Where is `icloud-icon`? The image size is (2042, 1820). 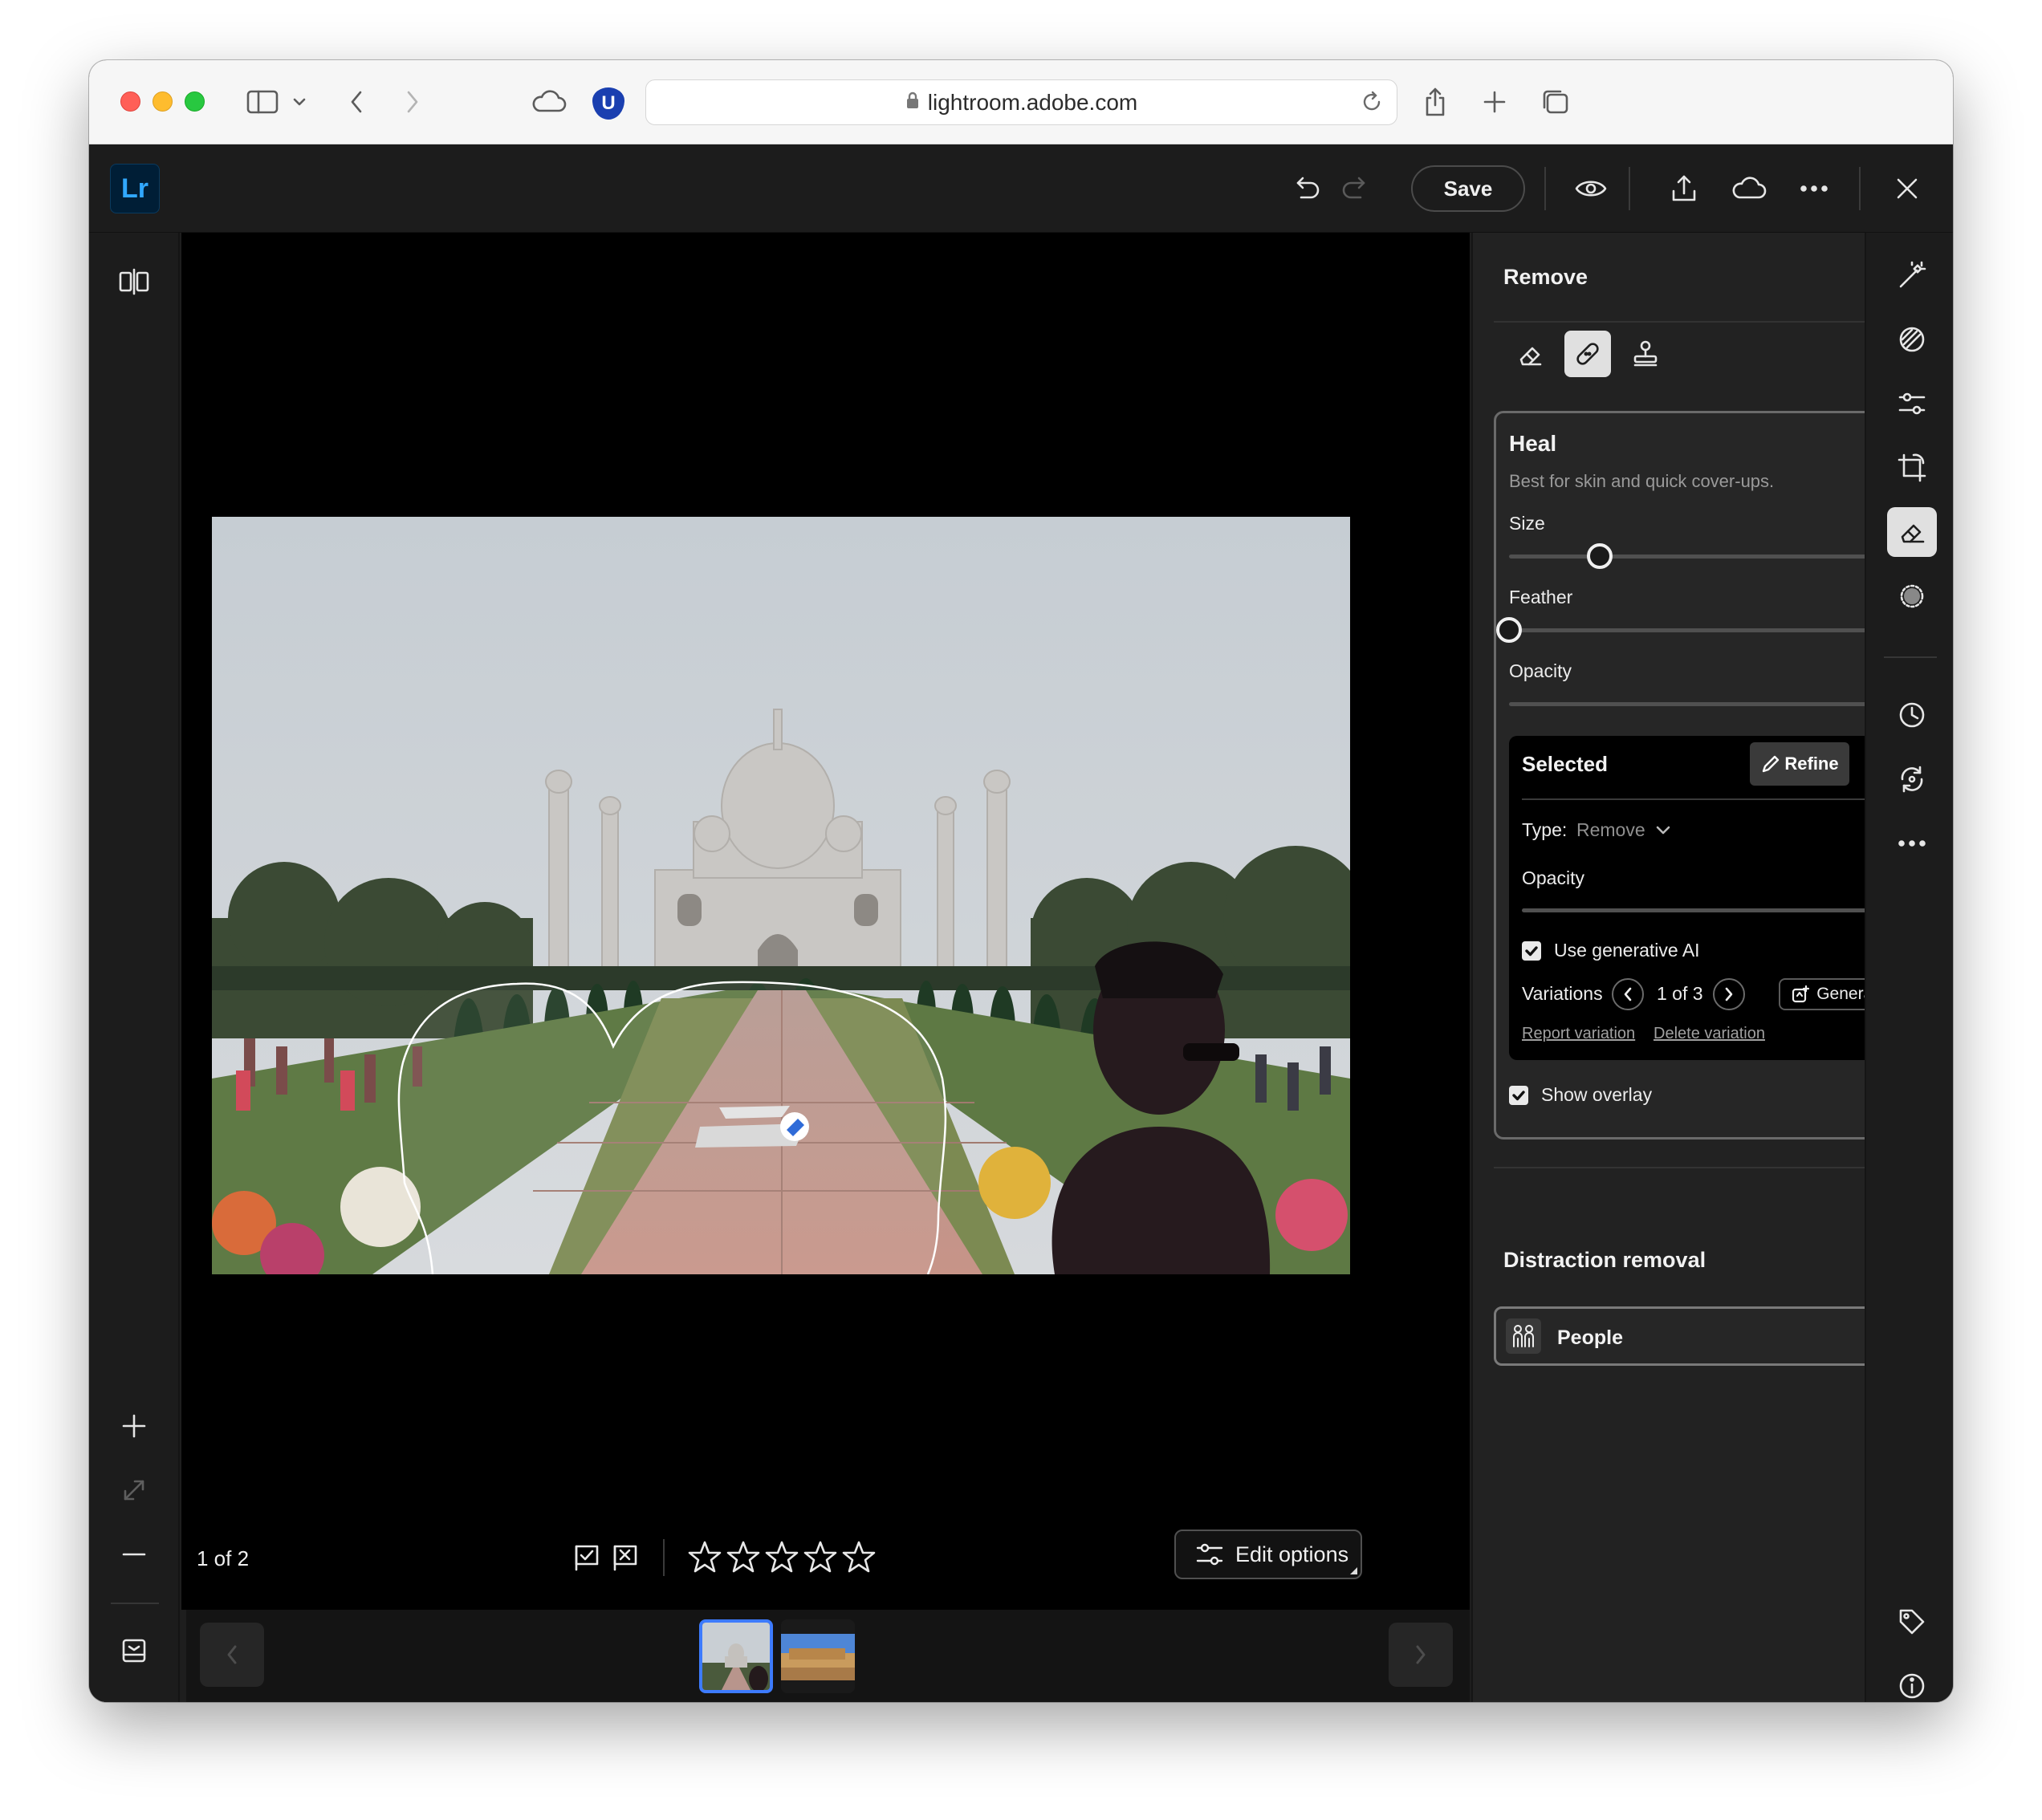
icloud-icon is located at coordinates (549, 102).